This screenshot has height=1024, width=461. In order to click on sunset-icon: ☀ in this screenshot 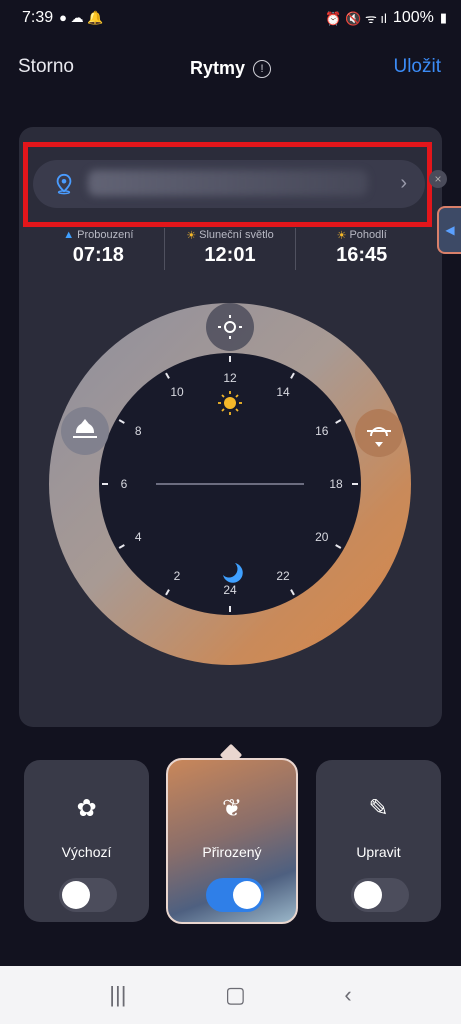, I will do `click(341, 235)`.